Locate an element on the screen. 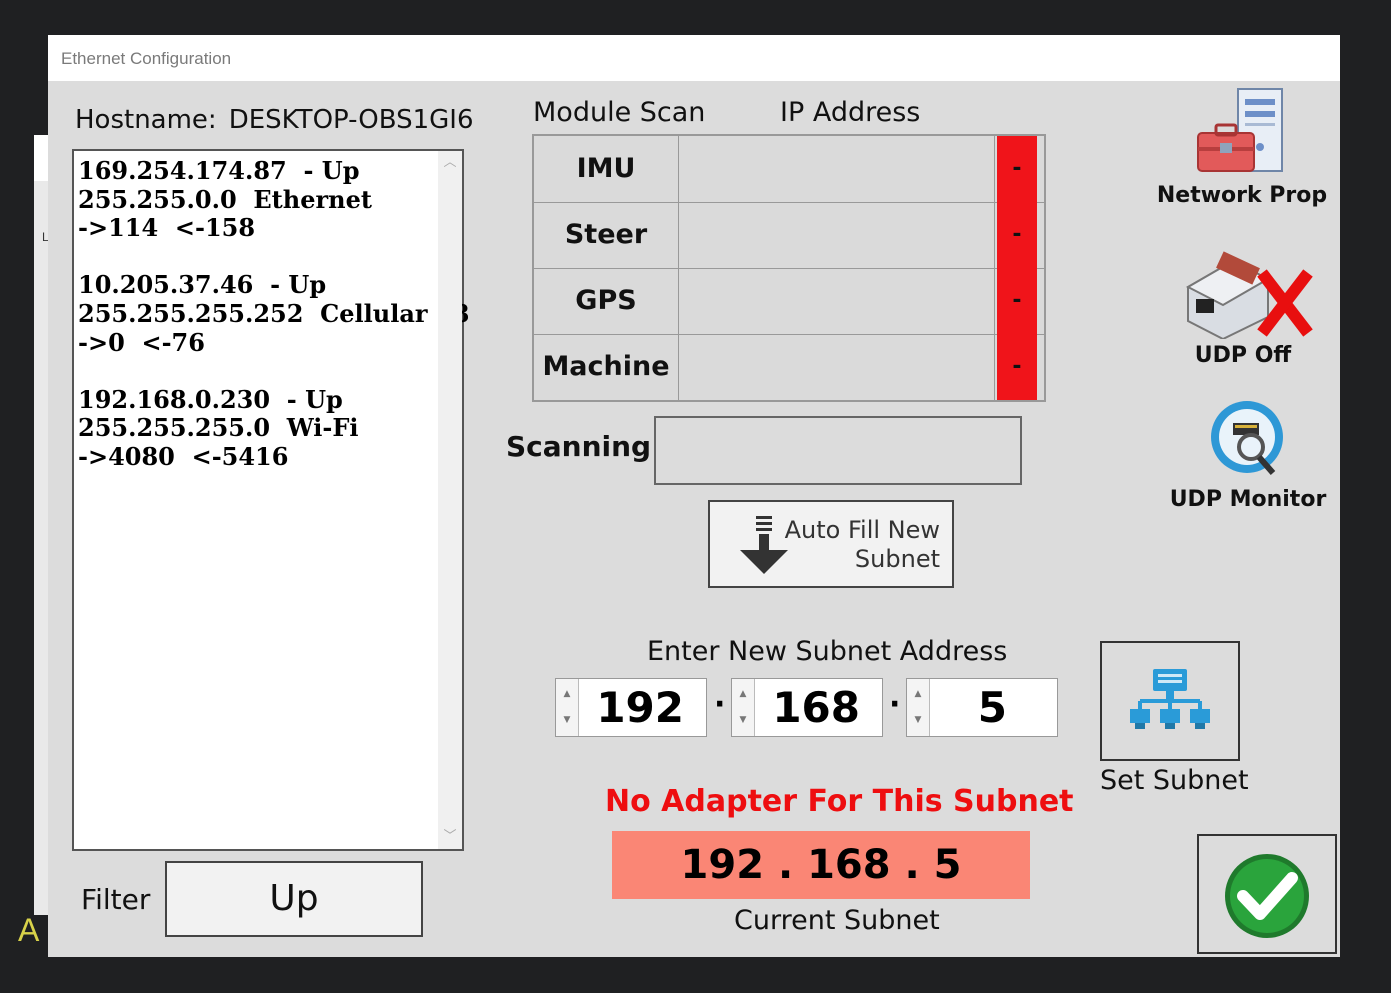  interface-line: 255.255.255.252 Cellular 18 is located at coordinates (274, 313).